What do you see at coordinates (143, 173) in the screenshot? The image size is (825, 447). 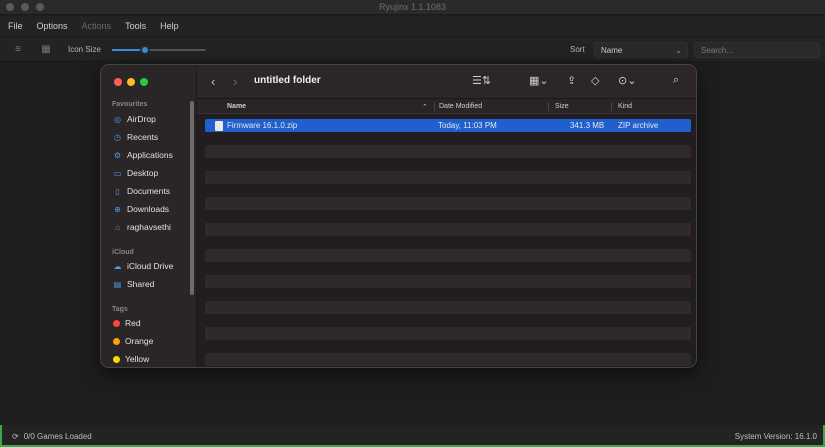 I see `sidebar-item-label: Desktop` at bounding box center [143, 173].